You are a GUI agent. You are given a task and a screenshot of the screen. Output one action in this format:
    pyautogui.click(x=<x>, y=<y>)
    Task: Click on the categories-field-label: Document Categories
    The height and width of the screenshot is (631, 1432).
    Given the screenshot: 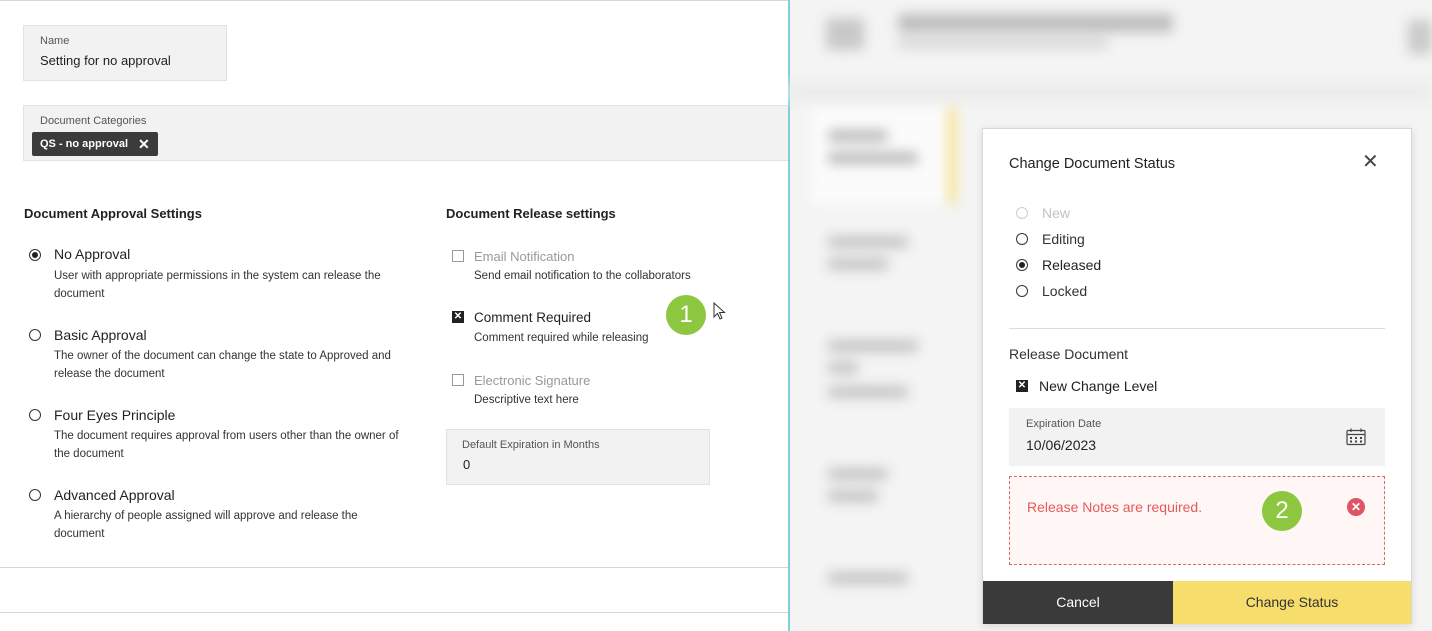 What is the action you would take?
    pyautogui.click(x=93, y=121)
    